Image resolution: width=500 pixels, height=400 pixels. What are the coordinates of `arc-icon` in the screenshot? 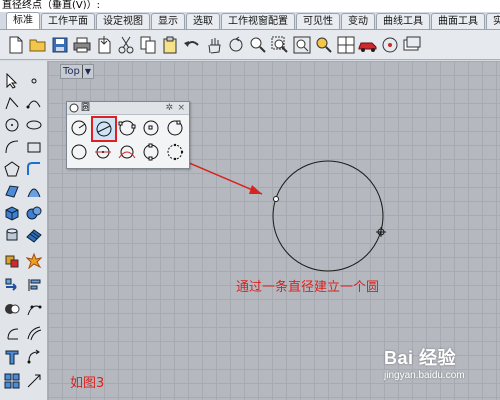 It's located at (12, 147).